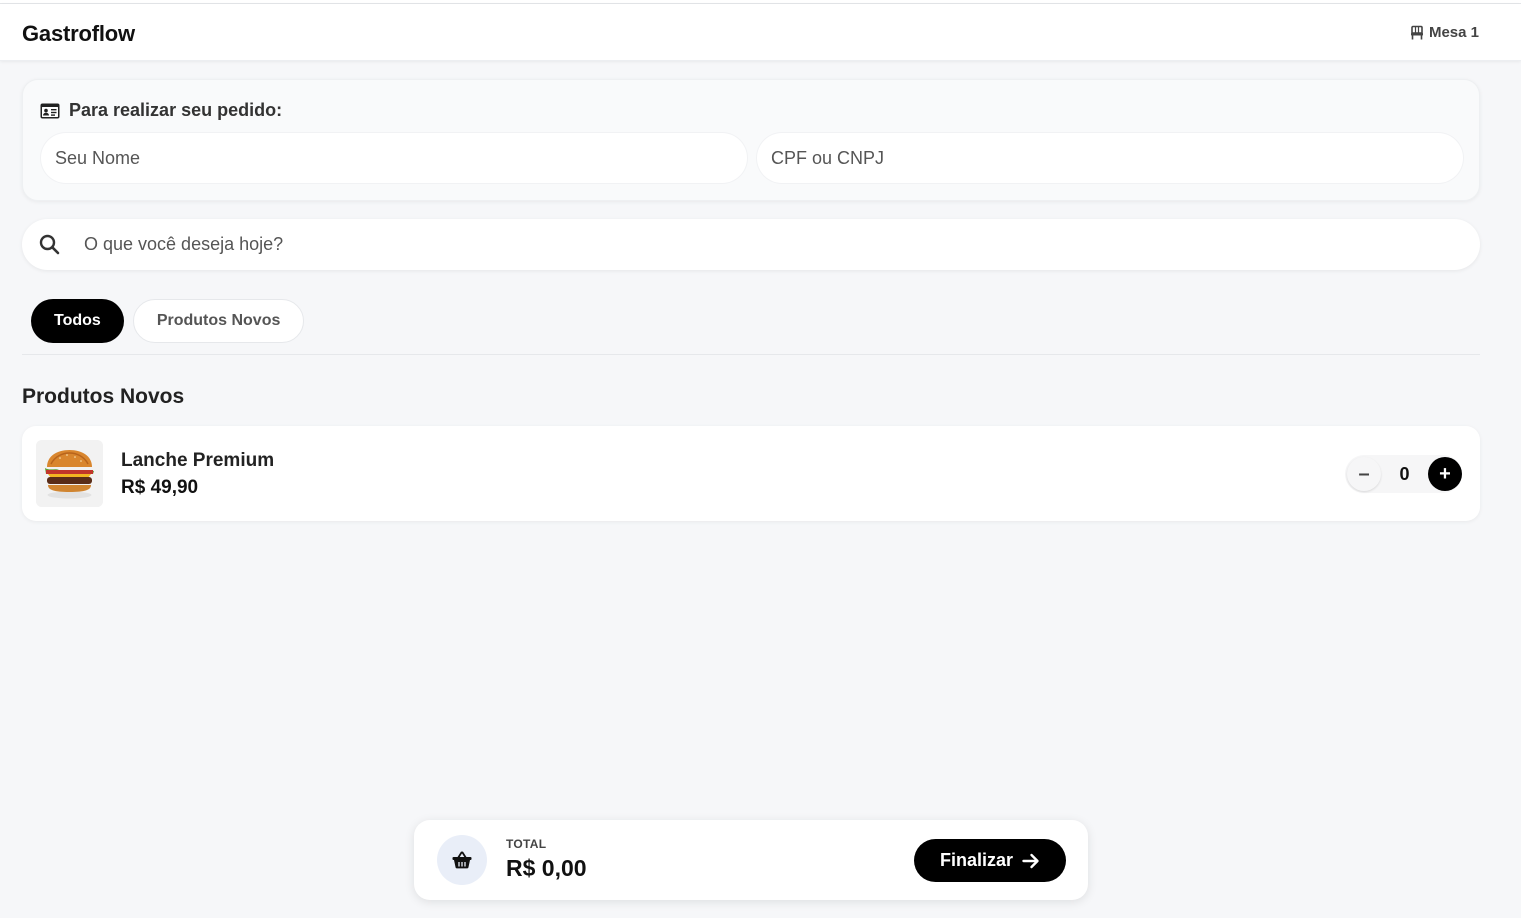 The height and width of the screenshot is (918, 1521). Describe the element at coordinates (546, 868) in the screenshot. I see `total-value: R$ 0,00` at that location.